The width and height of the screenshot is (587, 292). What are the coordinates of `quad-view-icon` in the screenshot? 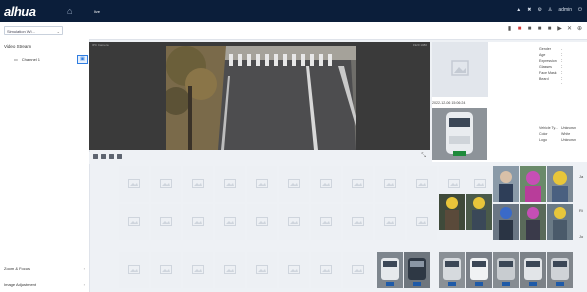 It's located at (103, 156).